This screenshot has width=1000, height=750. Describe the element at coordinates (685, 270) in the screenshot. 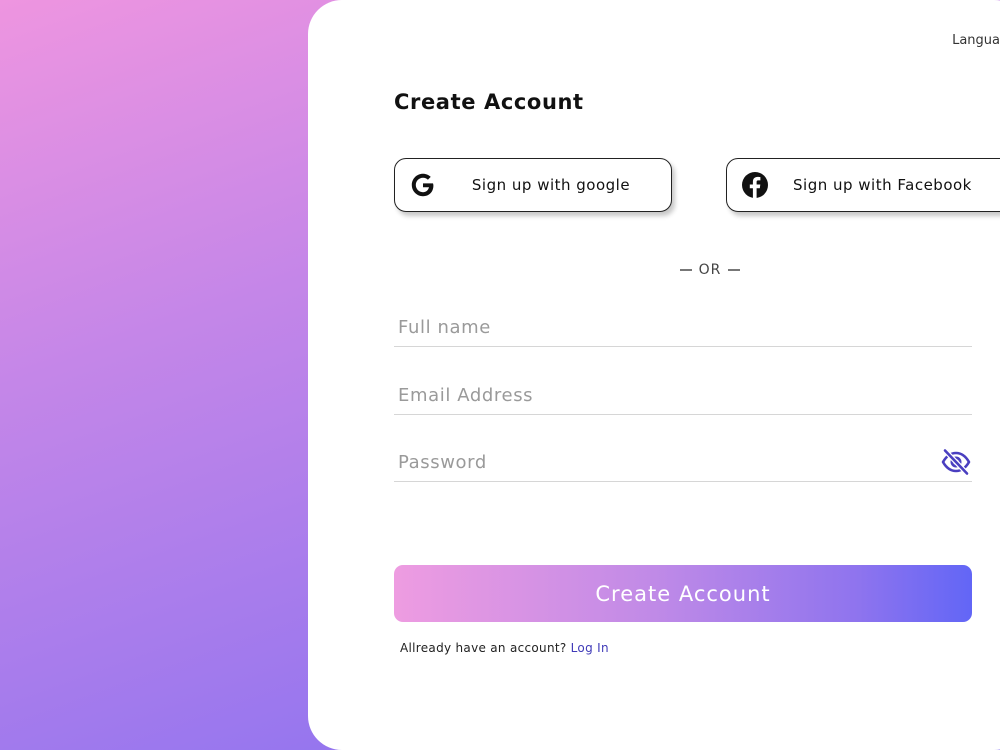

I see `divider-line-left` at that location.